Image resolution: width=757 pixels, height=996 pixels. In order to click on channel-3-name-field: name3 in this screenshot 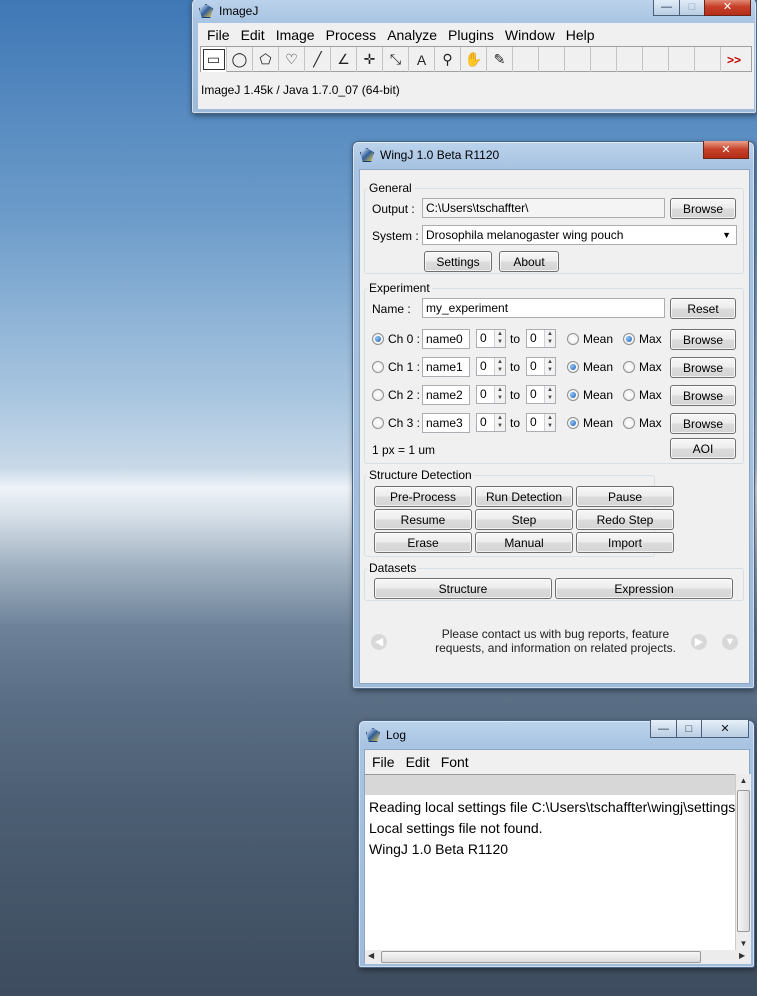, I will do `click(446, 423)`.